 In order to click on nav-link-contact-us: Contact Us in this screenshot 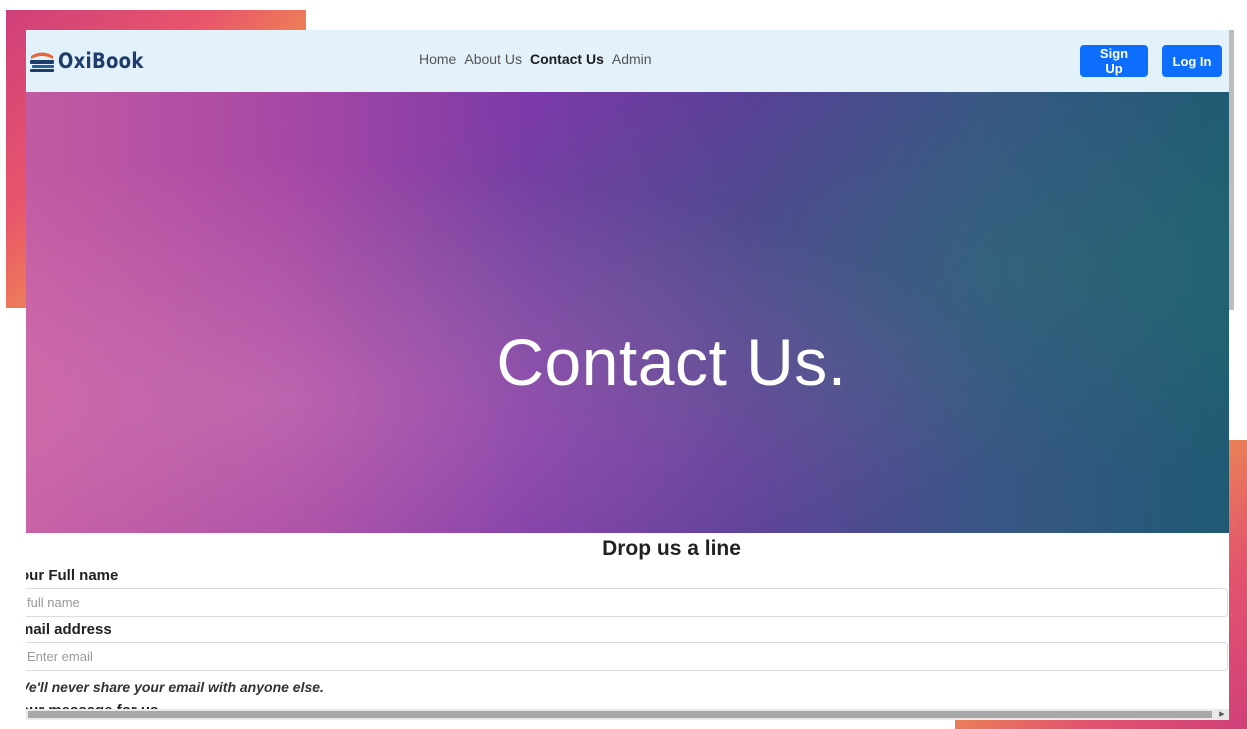, I will do `click(567, 59)`.